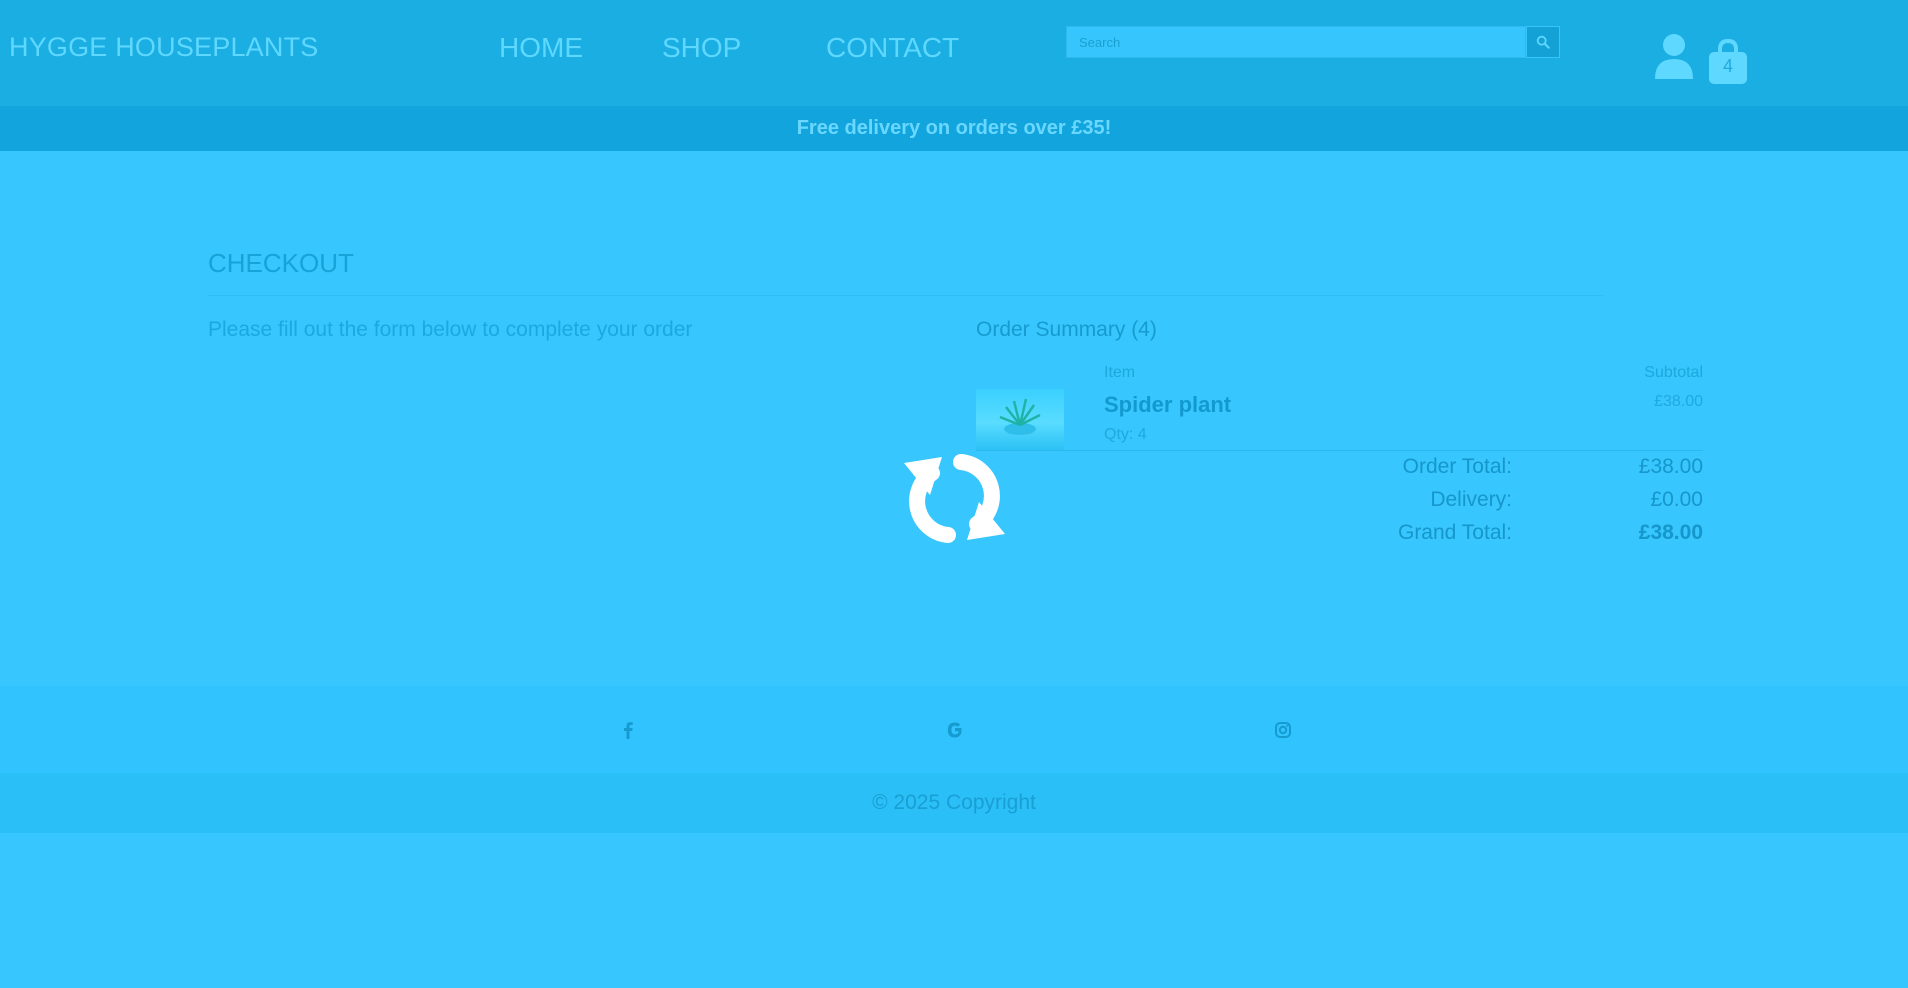  Describe the element at coordinates (281, 263) in the screenshot. I see `page-title: CHECKOUT` at that location.